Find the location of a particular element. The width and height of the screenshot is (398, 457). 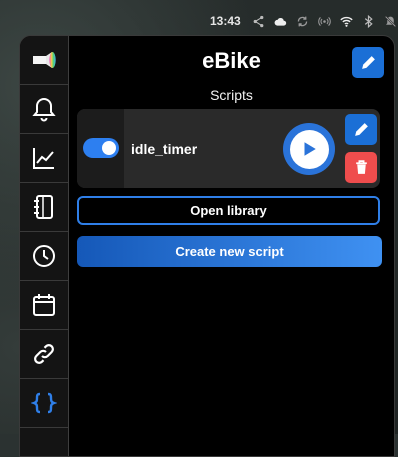

section-subtitle: Scripts is located at coordinates (231, 95).